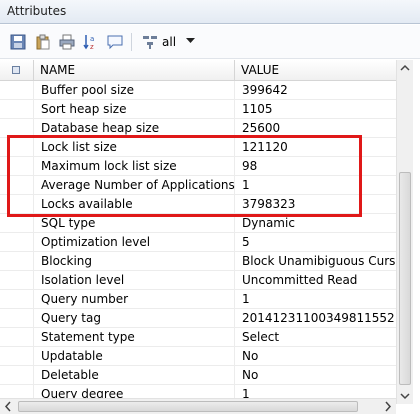  Describe the element at coordinates (150, 42) in the screenshot. I see `filter-icon` at that location.